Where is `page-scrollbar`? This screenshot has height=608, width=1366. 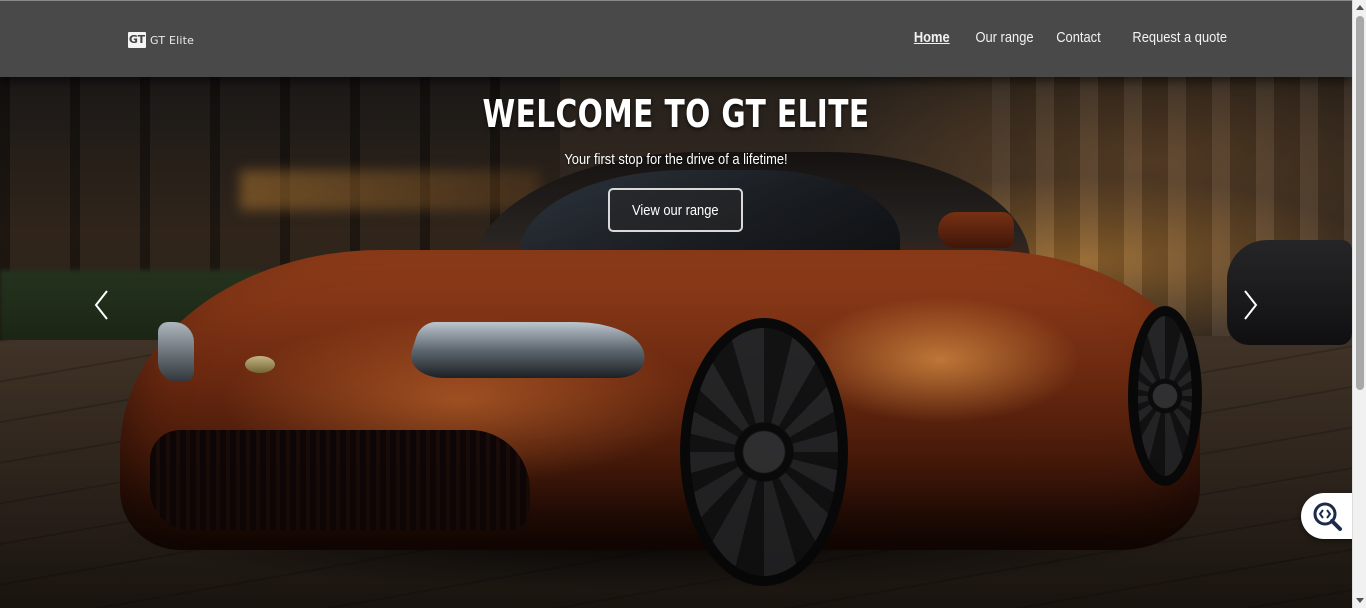 page-scrollbar is located at coordinates (1359, 304).